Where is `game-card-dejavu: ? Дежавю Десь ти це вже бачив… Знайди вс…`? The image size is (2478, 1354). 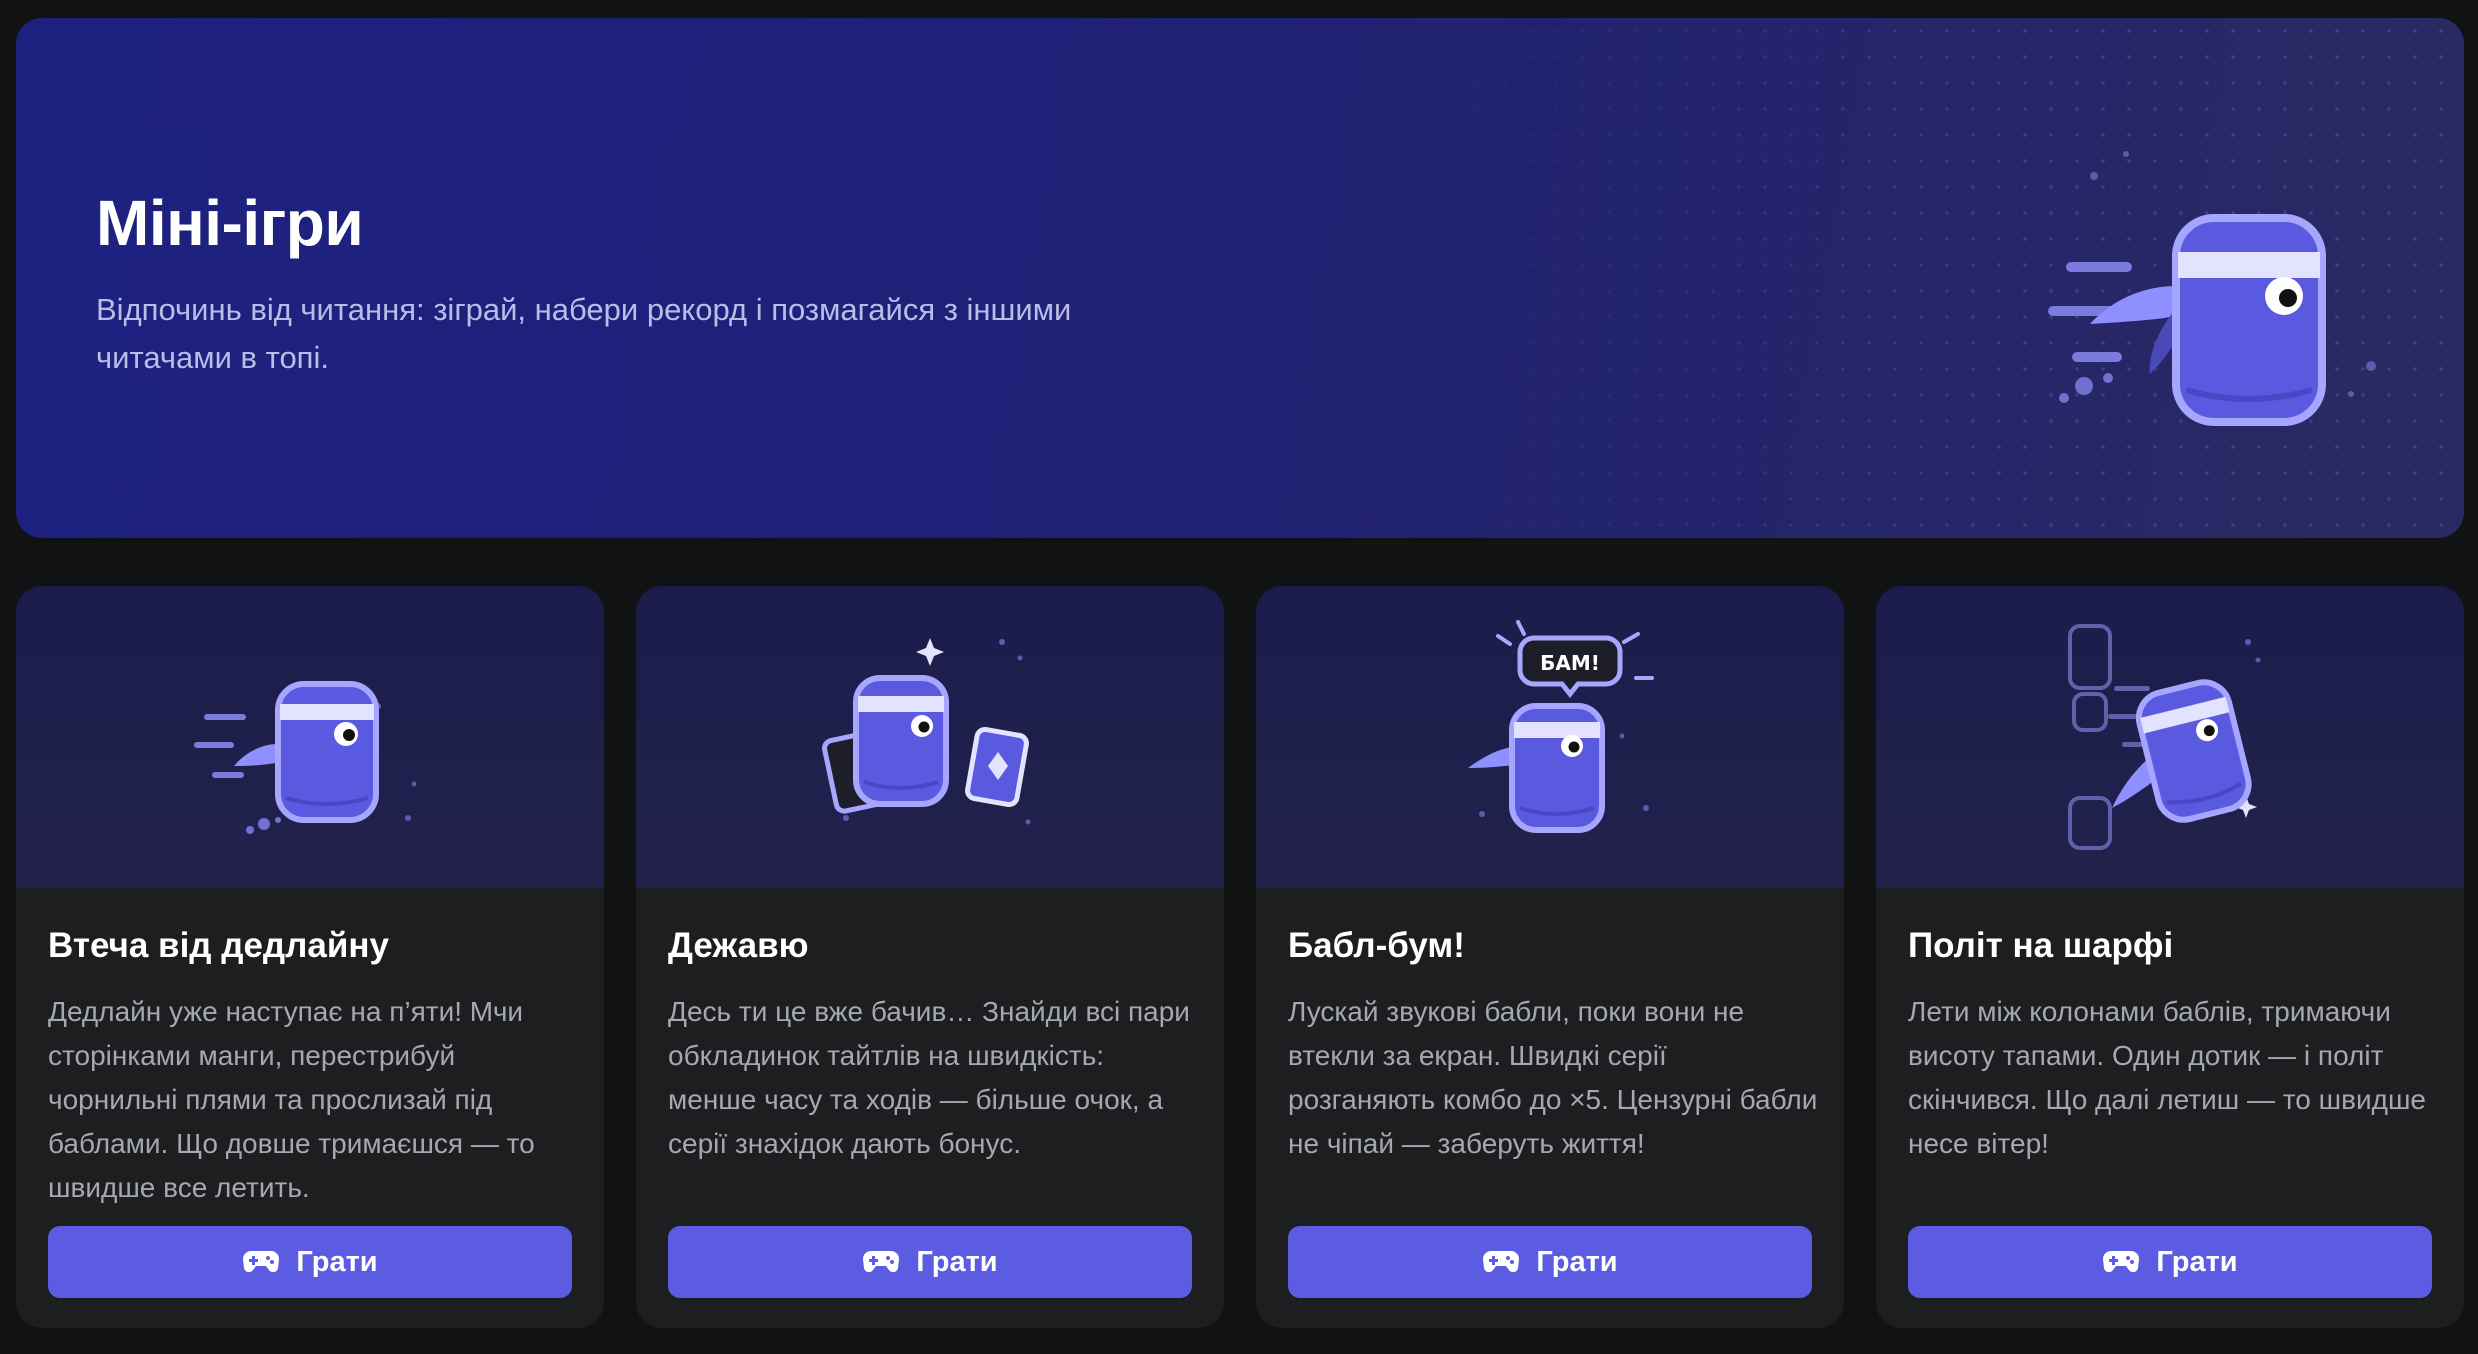
game-card-dejavu: ? Дежавю Десь ти це вже бачив… Знайди вс… is located at coordinates (930, 957).